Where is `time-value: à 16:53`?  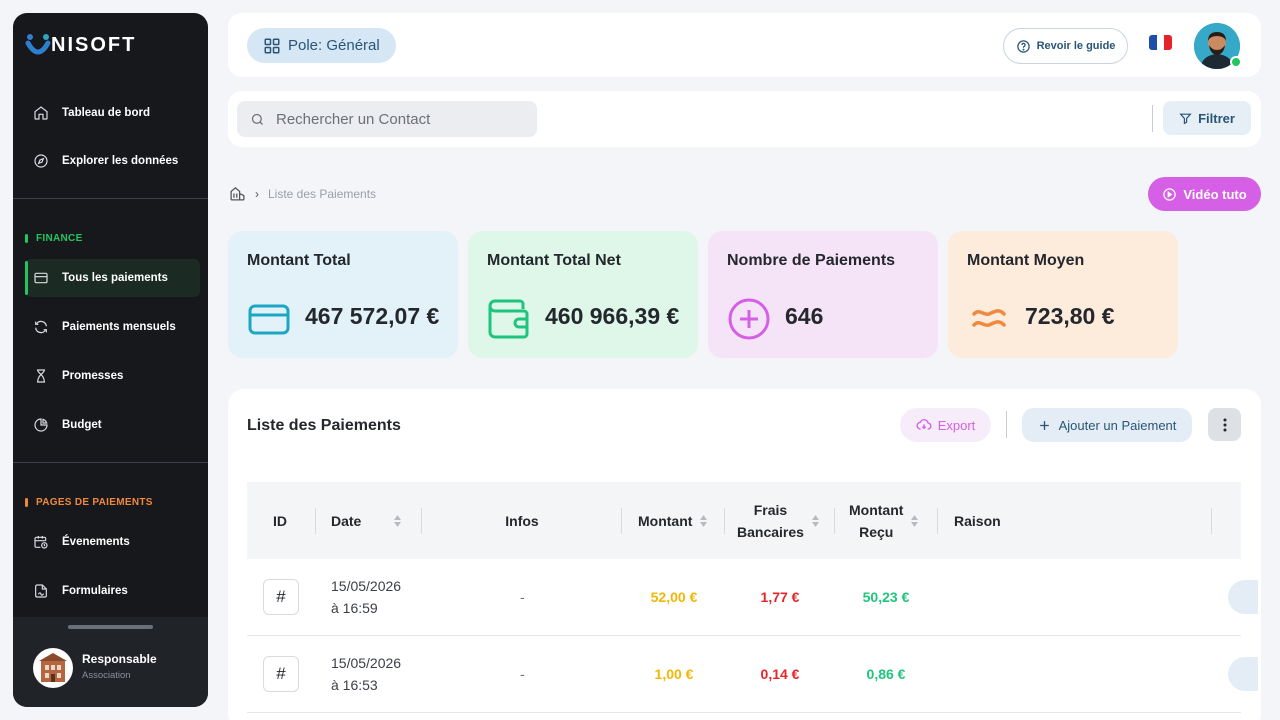
time-value: à 16:53 is located at coordinates (354, 685).